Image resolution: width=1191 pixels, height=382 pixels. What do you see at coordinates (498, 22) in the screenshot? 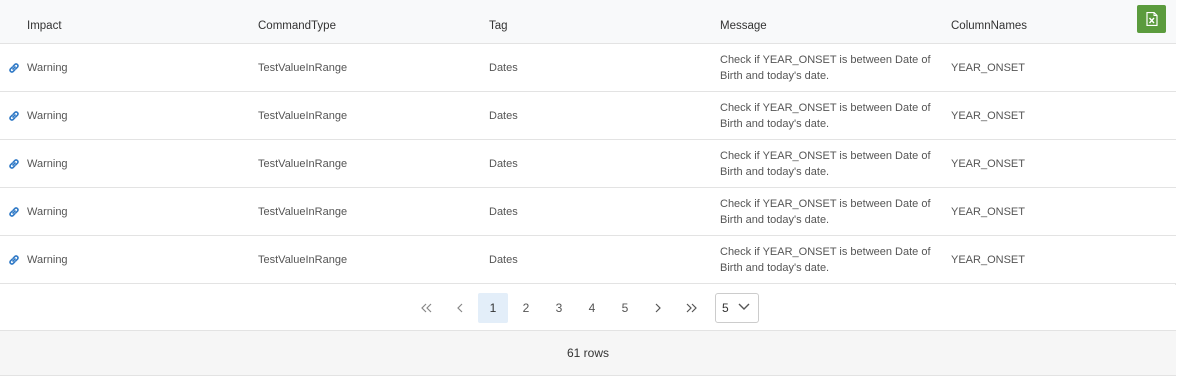
I see `header-tag: Tag` at bounding box center [498, 22].